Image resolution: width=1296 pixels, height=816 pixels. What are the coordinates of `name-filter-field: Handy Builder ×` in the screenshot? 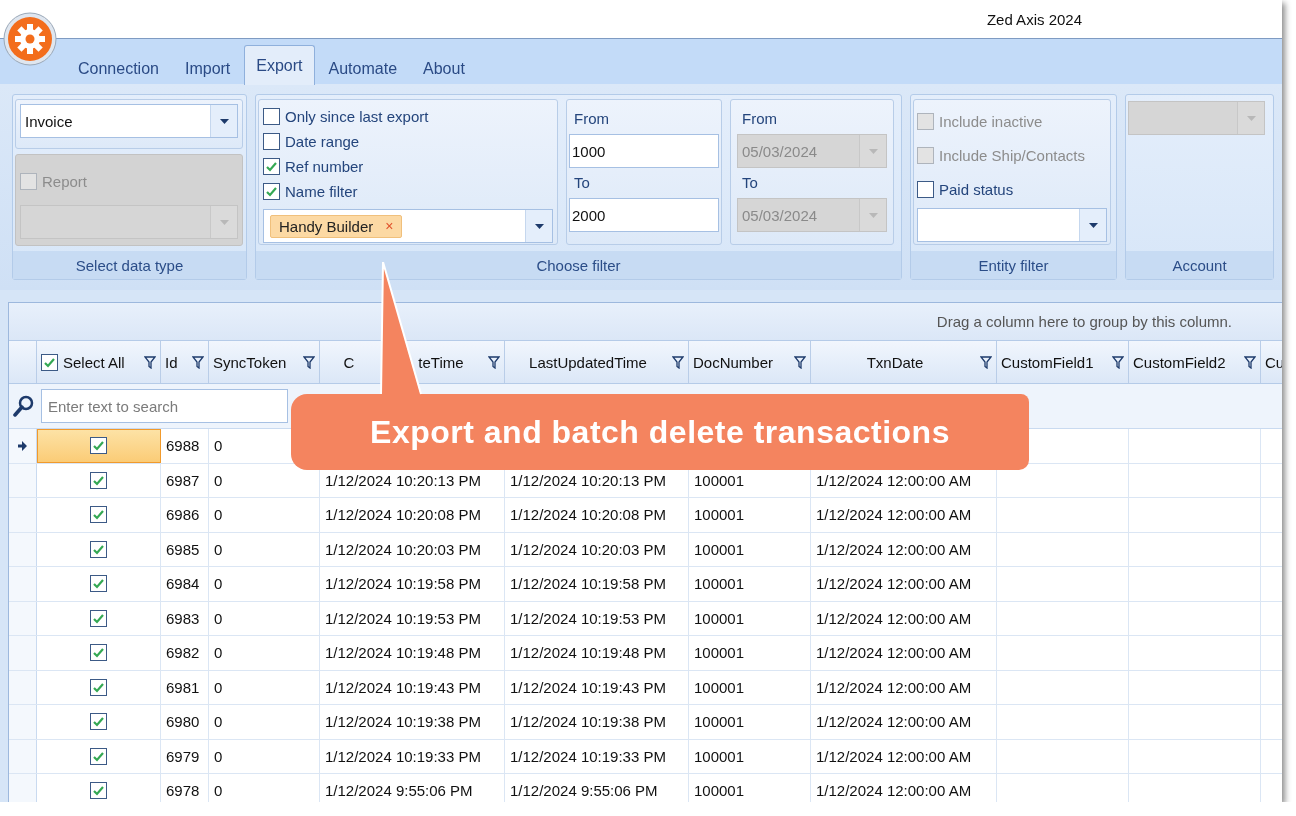 It's located at (408, 226).